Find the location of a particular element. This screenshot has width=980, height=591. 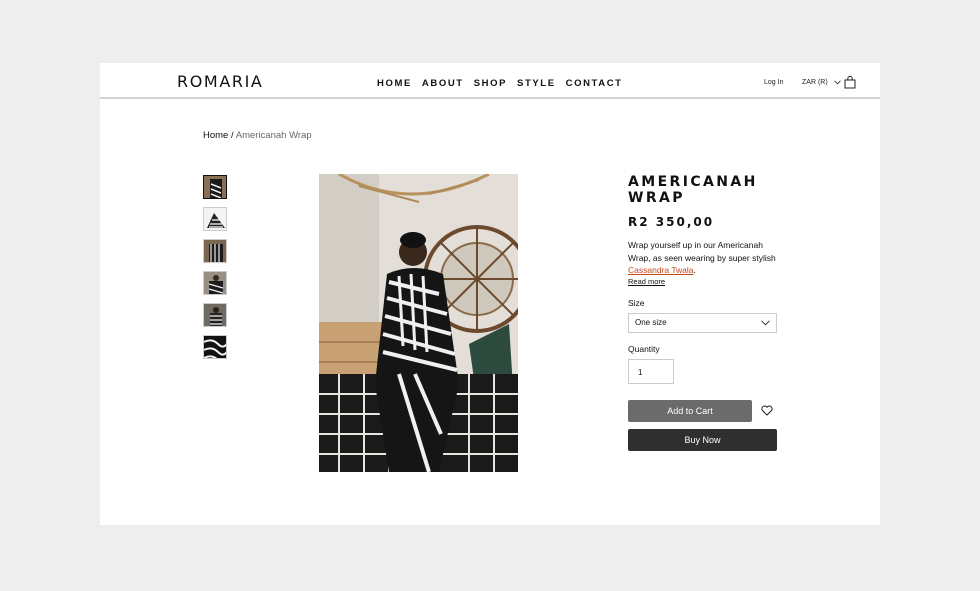

buy-now-button: Buy Now is located at coordinates (702, 439).